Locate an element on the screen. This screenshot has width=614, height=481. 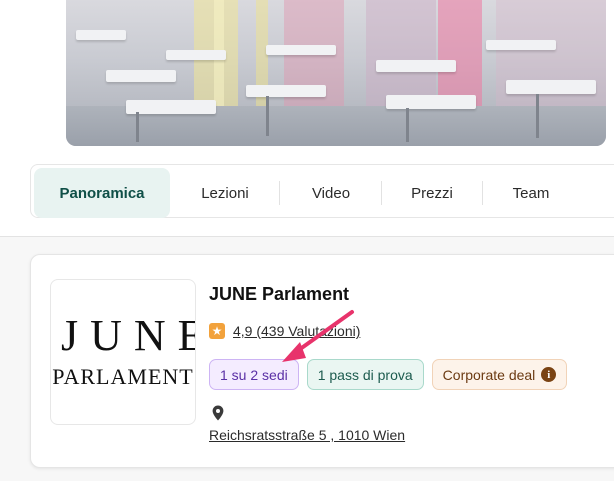
info-icon: i is located at coordinates (549, 374).